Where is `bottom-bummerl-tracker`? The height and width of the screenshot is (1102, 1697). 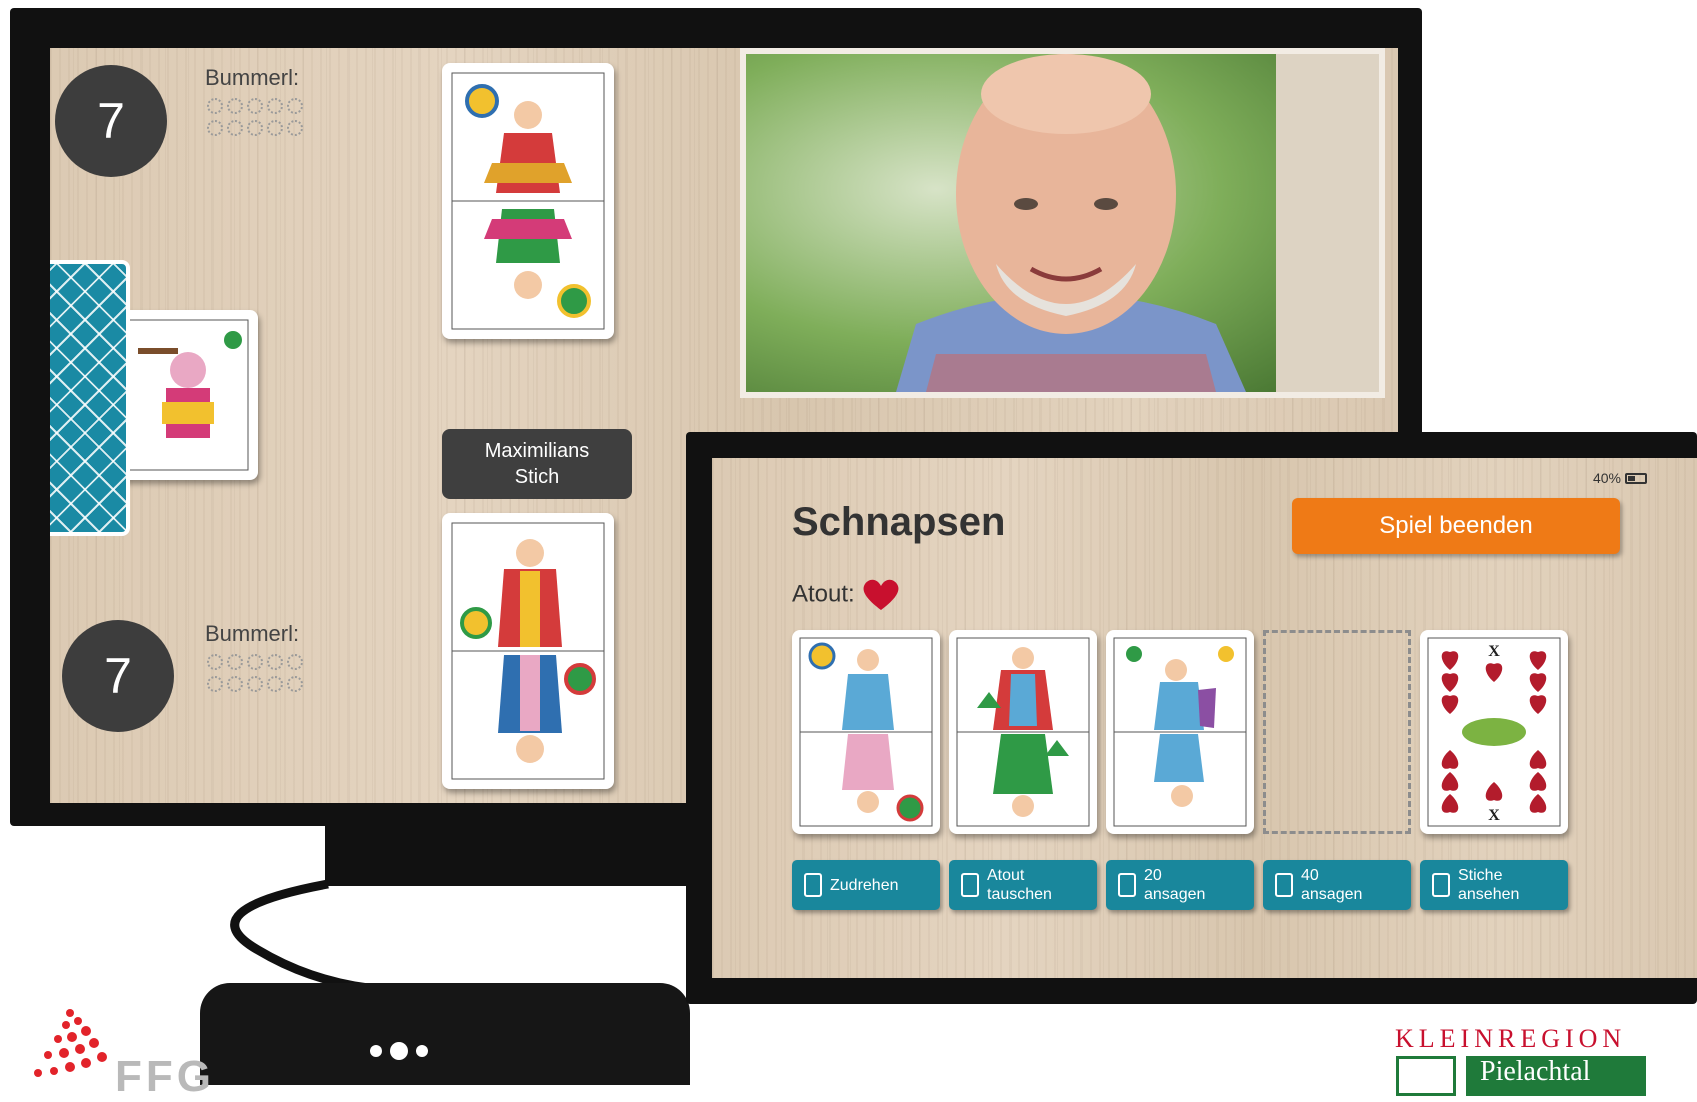
bottom-bummerl-tracker is located at coordinates (255, 676).